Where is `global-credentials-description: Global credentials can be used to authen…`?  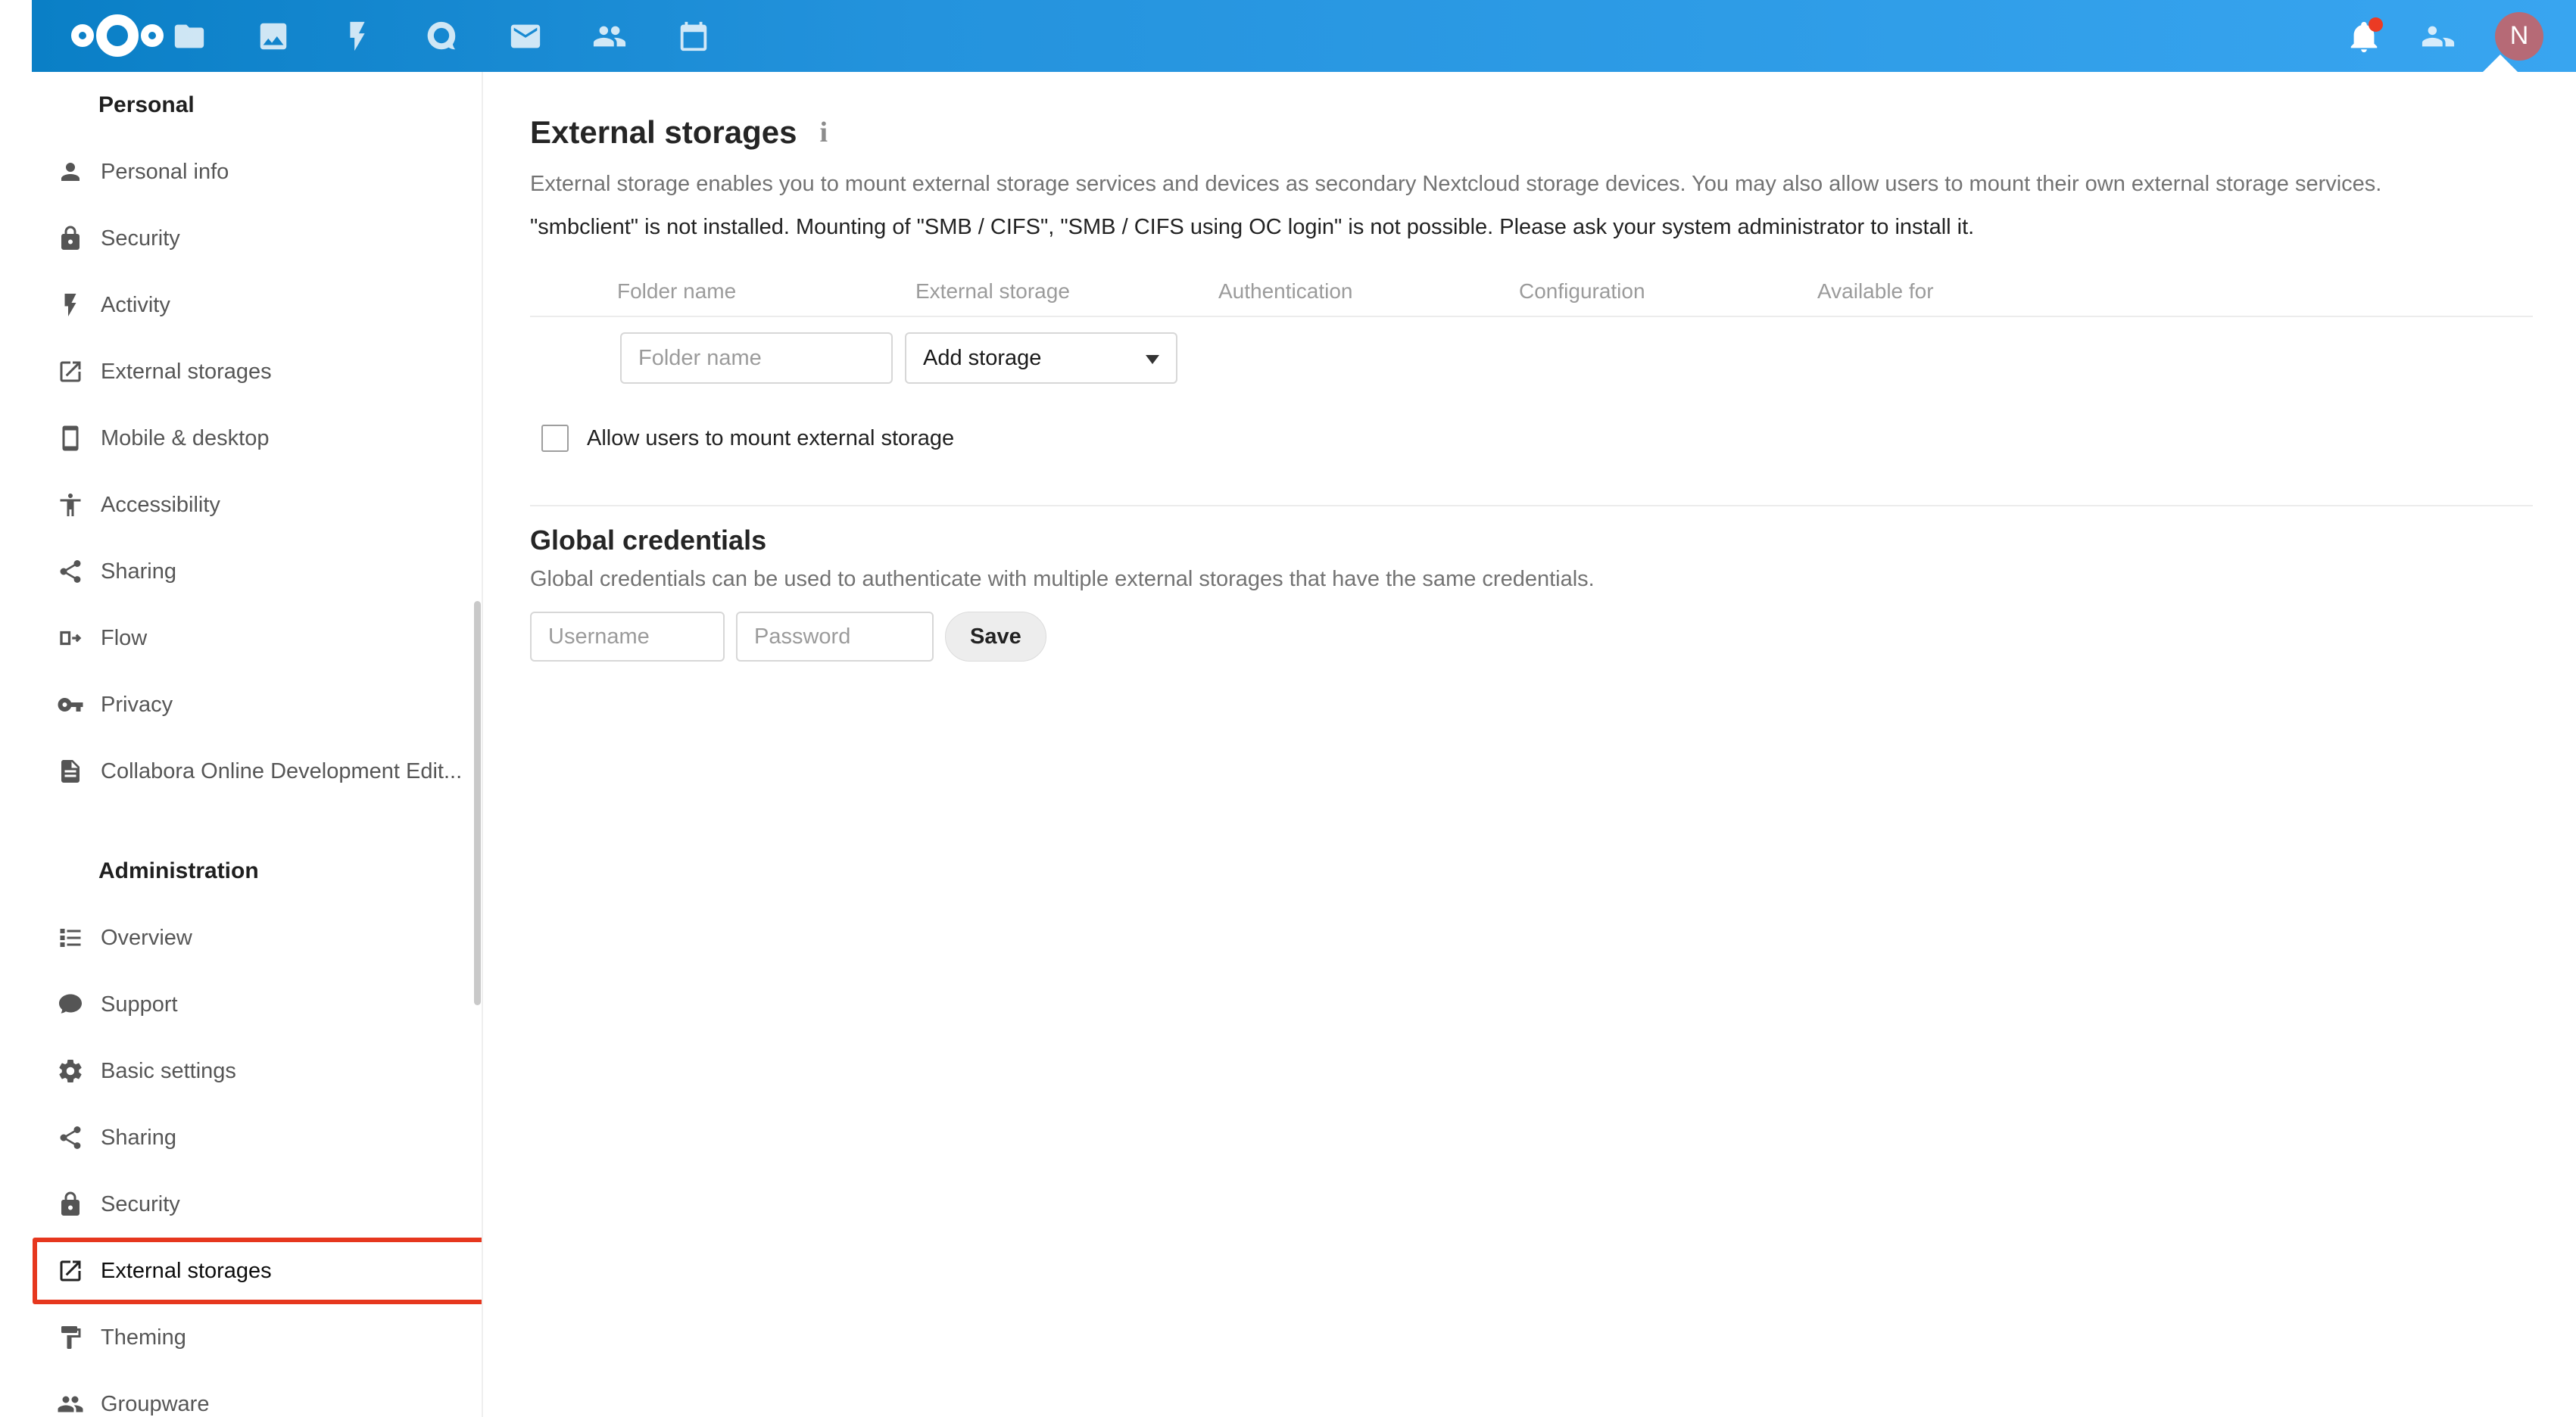
global-credentials-description: Global credentials can be used to authen… is located at coordinates (1062, 579).